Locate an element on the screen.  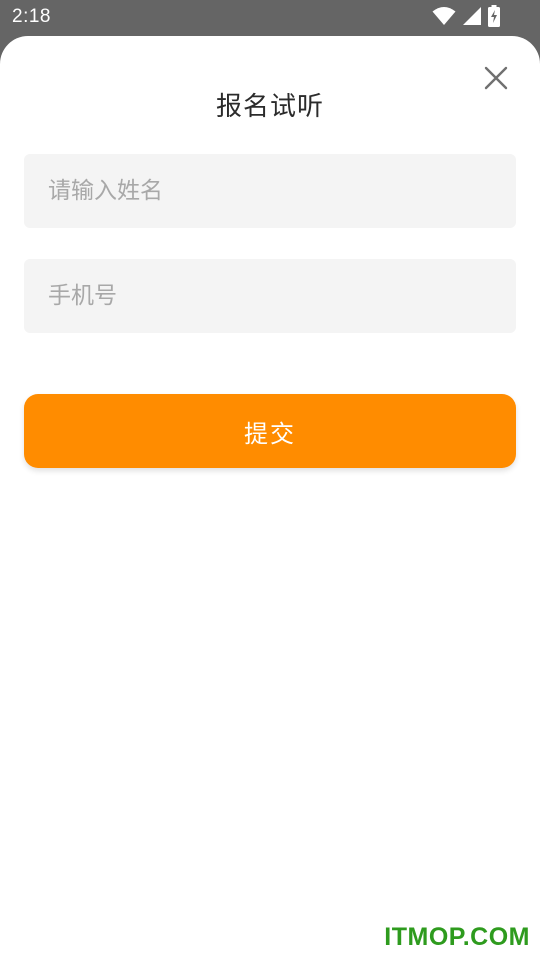
phone-input is located at coordinates (270, 296).